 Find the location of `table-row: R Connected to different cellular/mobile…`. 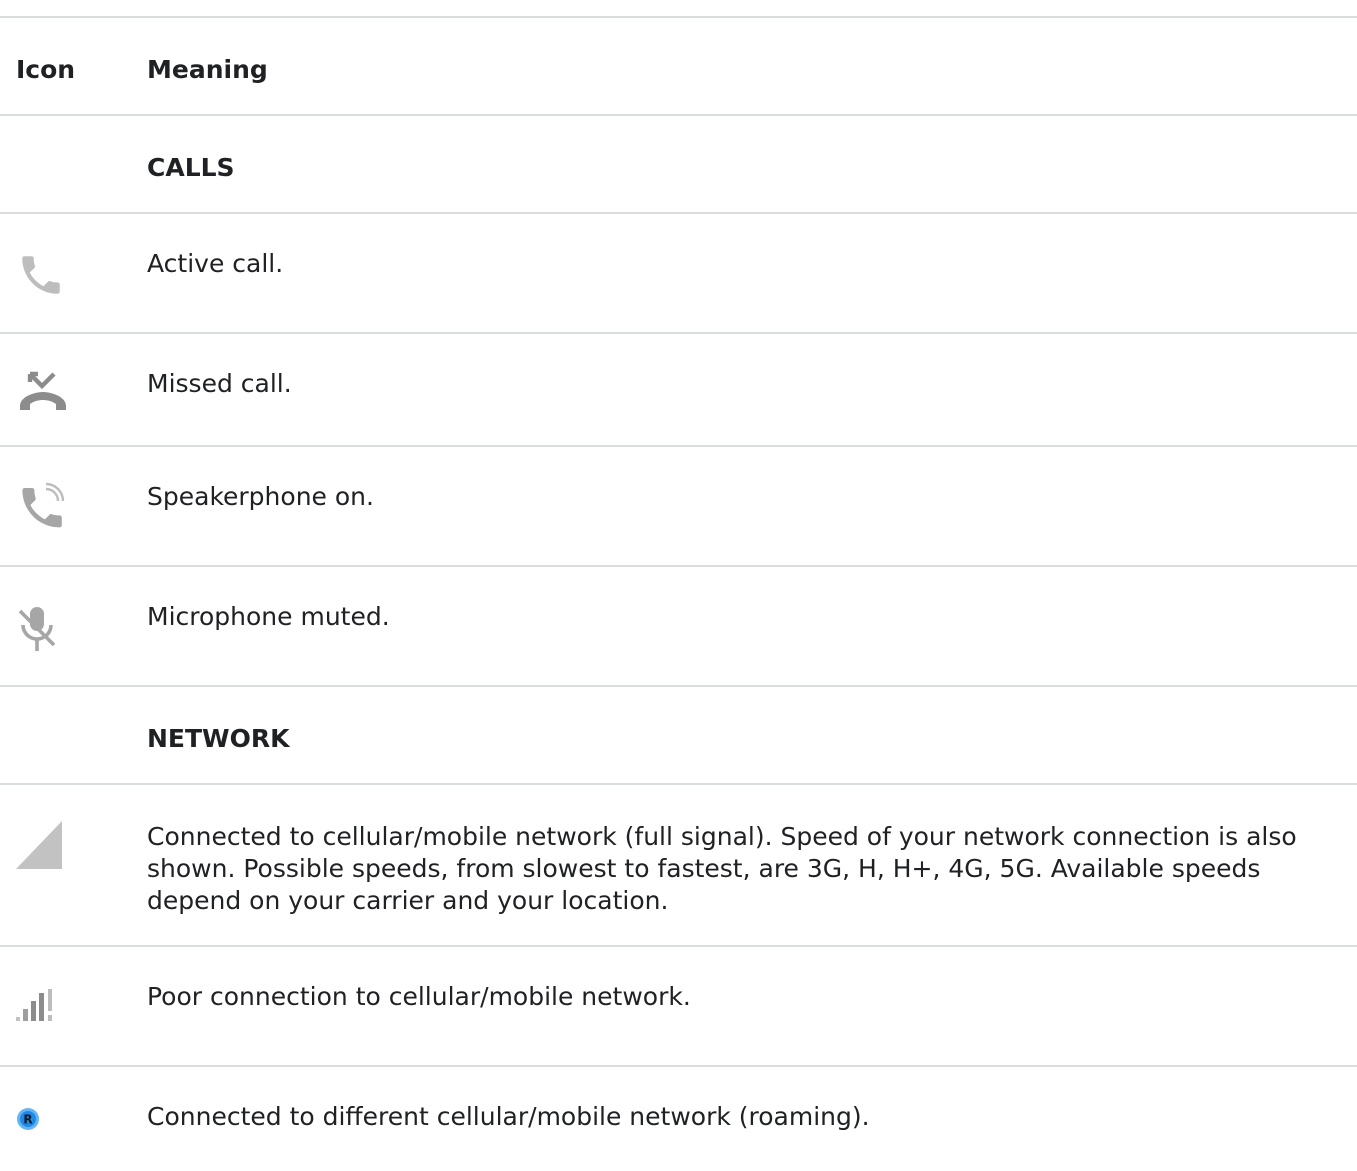

table-row: R Connected to different cellular/mobile… is located at coordinates (678, 1115).